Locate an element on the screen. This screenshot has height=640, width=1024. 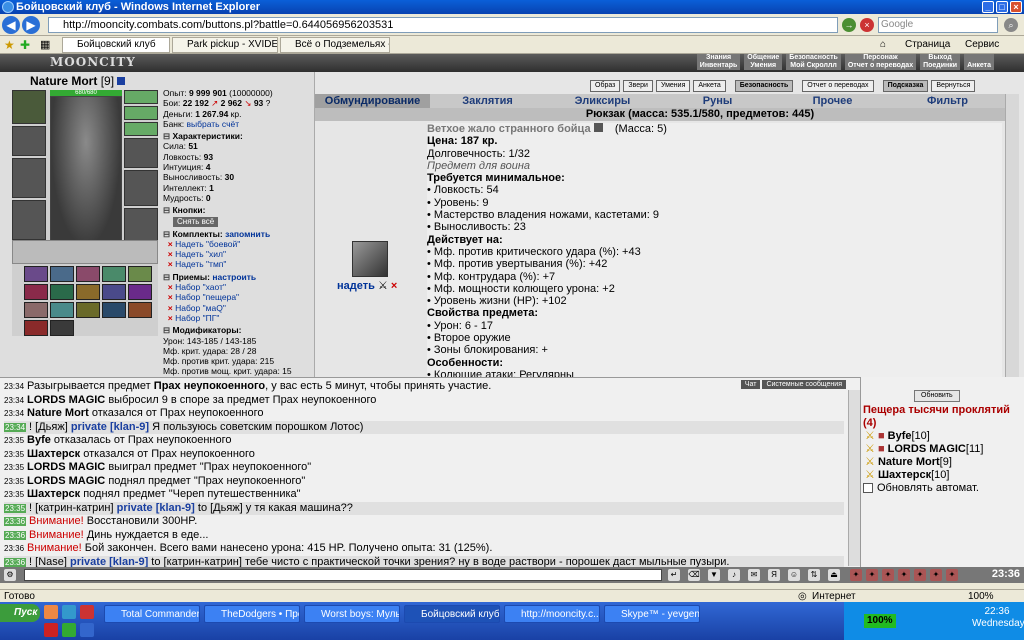
item-image is located at coordinates (370, 259).